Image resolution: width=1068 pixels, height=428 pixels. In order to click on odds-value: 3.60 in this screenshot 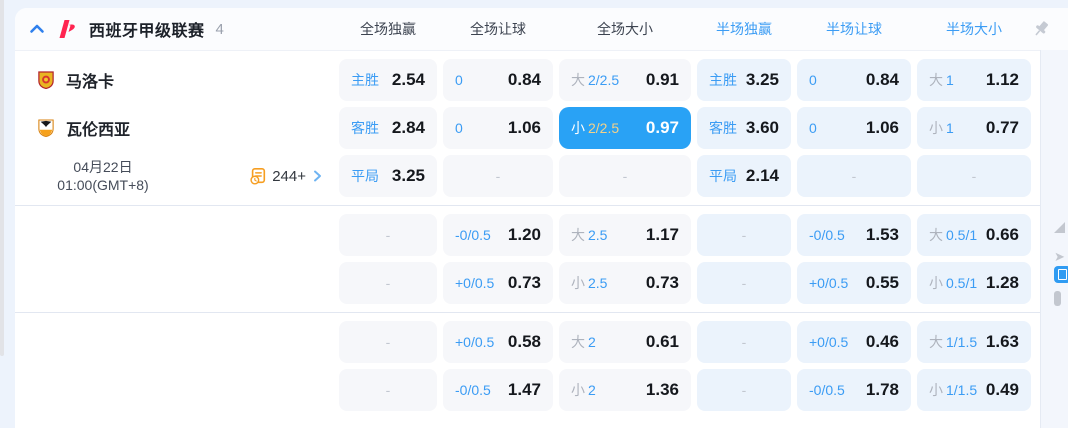, I will do `click(762, 127)`.